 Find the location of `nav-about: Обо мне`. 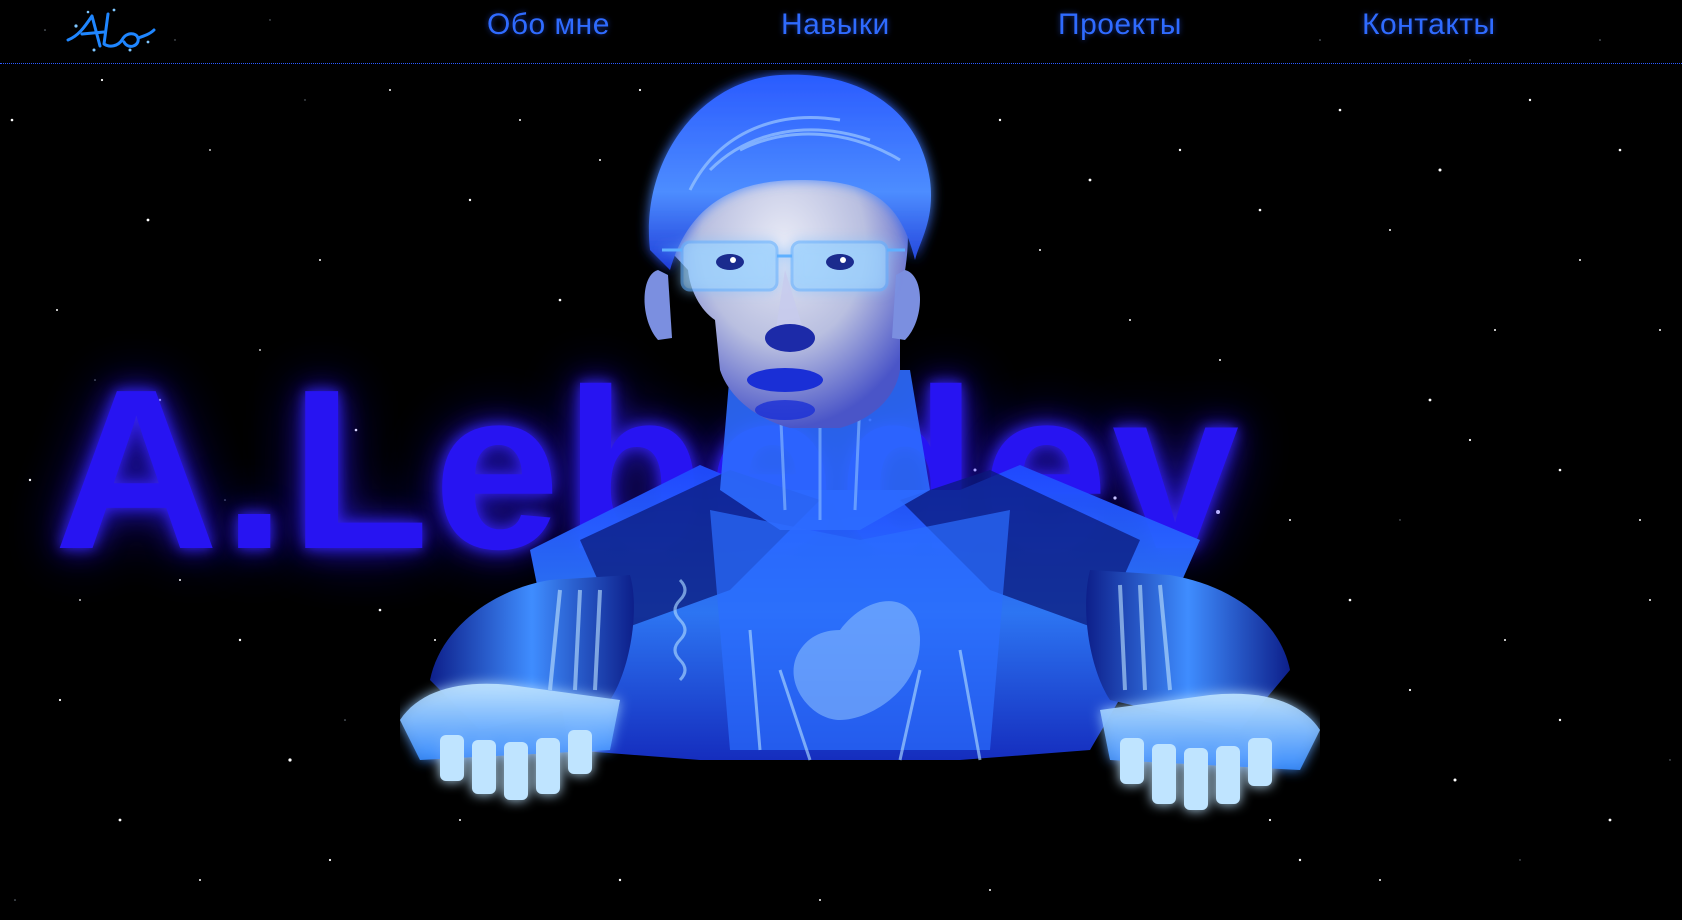

nav-about: Обо мне is located at coordinates (548, 25).